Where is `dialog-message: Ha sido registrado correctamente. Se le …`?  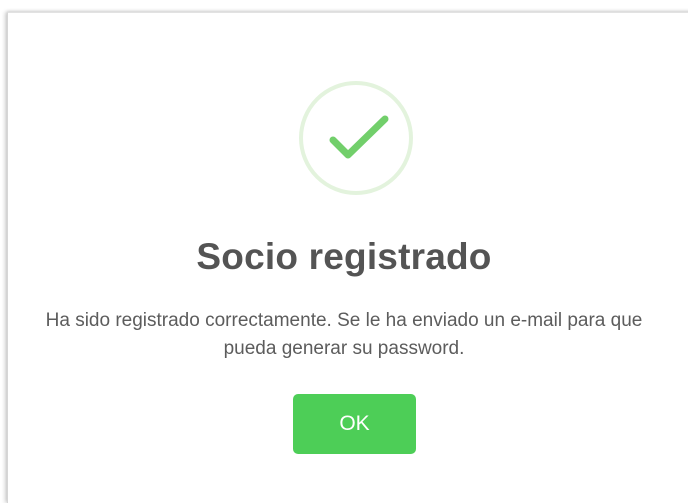
dialog-message: Ha sido registrado correctamente. Se le … is located at coordinates (344, 334).